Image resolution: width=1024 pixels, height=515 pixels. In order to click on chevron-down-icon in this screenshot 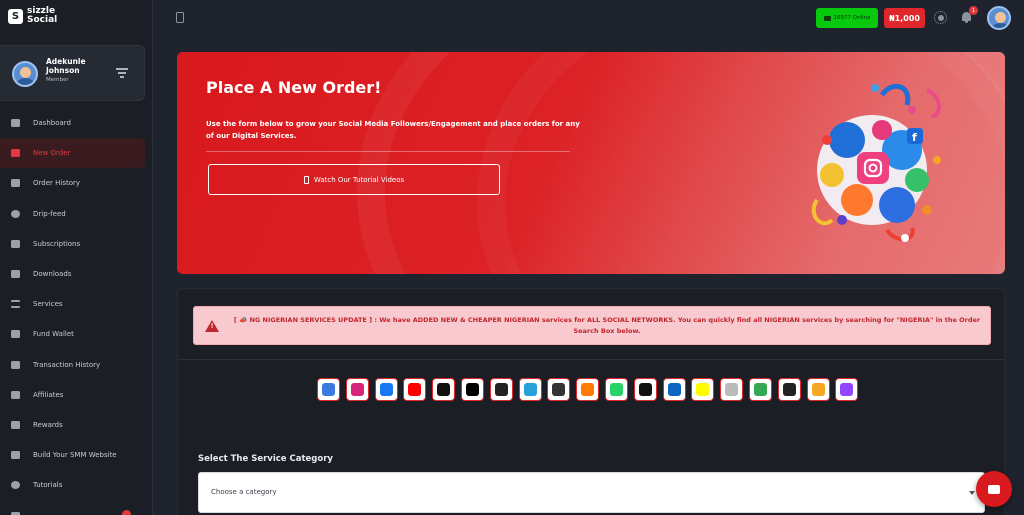, I will do `click(972, 493)`.